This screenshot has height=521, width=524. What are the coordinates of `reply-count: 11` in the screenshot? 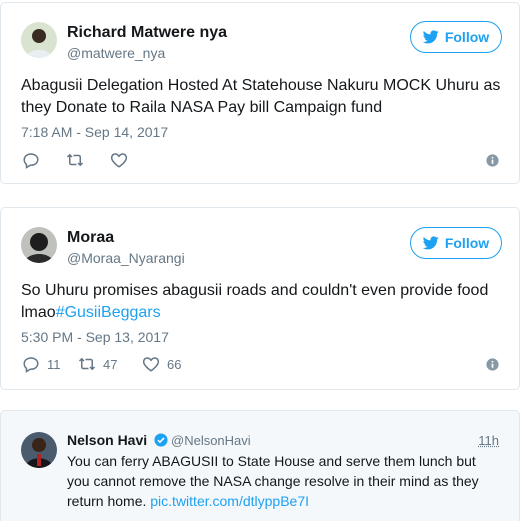 It's located at (54, 364).